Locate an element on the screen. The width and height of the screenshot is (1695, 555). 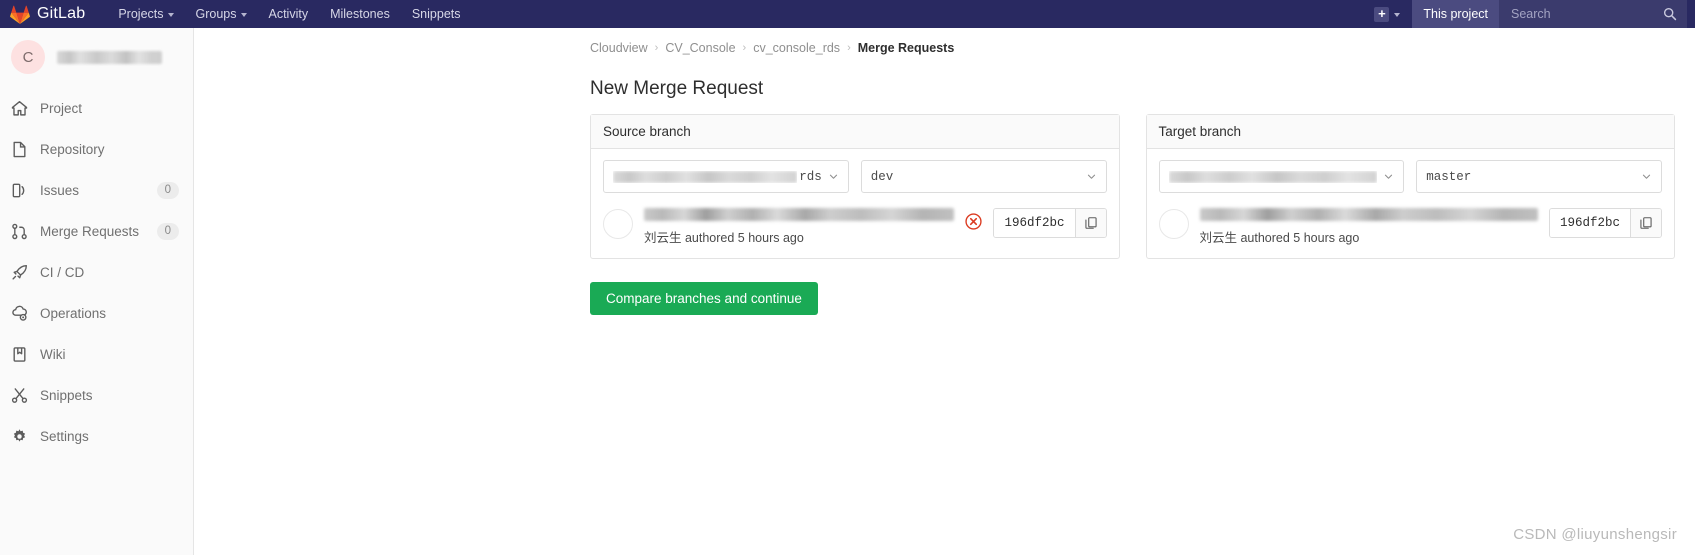
sidebar-project-header: C is located at coordinates (96, 58).